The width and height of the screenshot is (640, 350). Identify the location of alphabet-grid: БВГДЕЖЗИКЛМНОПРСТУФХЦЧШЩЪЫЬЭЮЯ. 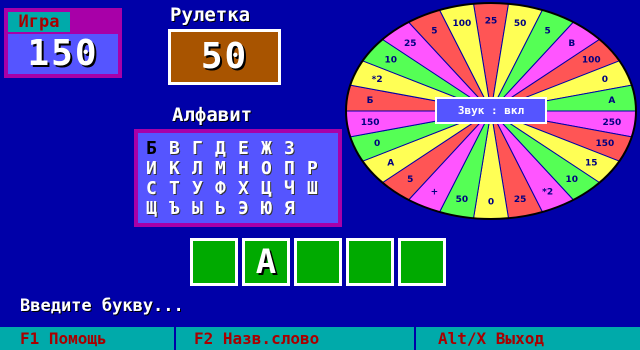
(238, 178).